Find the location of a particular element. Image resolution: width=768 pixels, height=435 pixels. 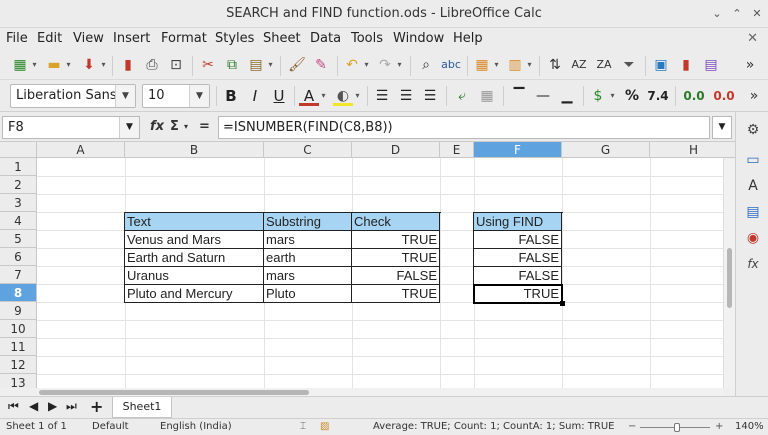

close-icon: ✕ is located at coordinates (757, 14).